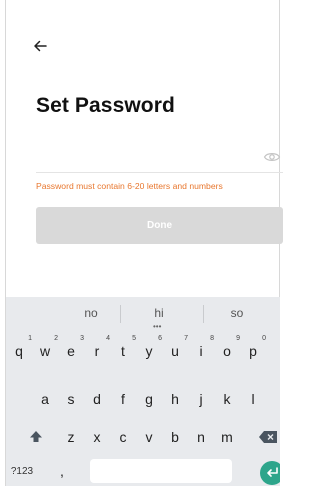 This screenshot has height=486, width=320. What do you see at coordinates (159, 225) in the screenshot?
I see `done-button: Done` at bounding box center [159, 225].